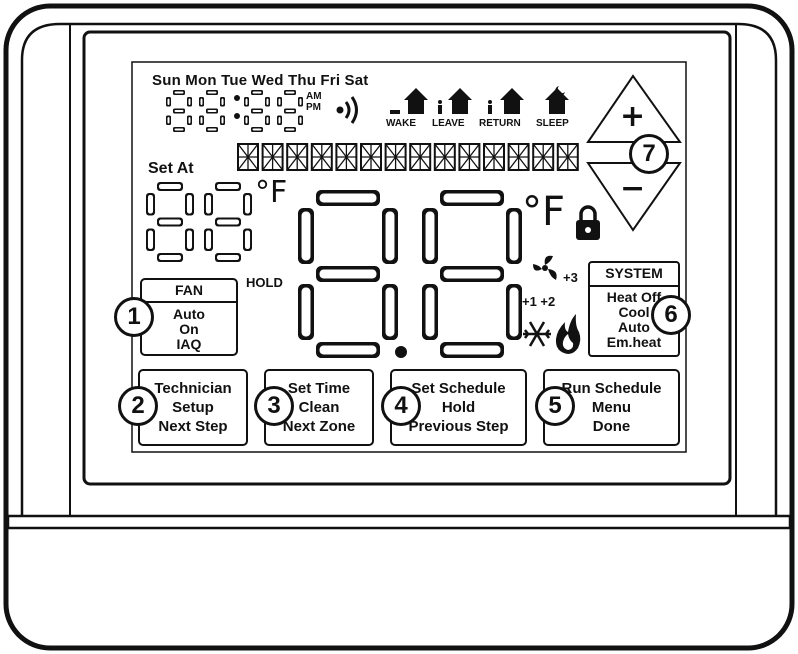 Image resolution: width=798 pixels, height=654 pixels. What do you see at coordinates (634, 342) in the screenshot?
I see `system-option-em-heat: Em.heat` at bounding box center [634, 342].